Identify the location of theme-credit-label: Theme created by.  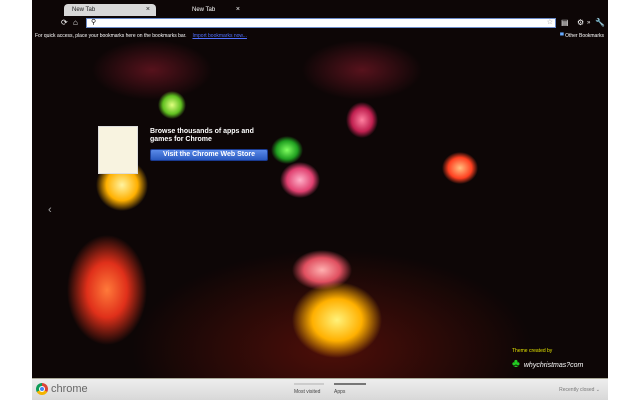
(532, 351).